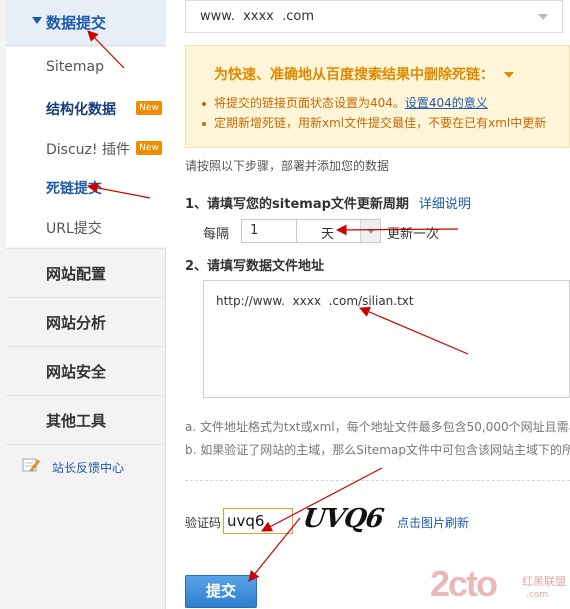 This screenshot has height=609, width=570. Describe the element at coordinates (345, 102) in the screenshot. I see `notice-item: 将提交的链接页面状态设置为404。设置404的意义` at that location.